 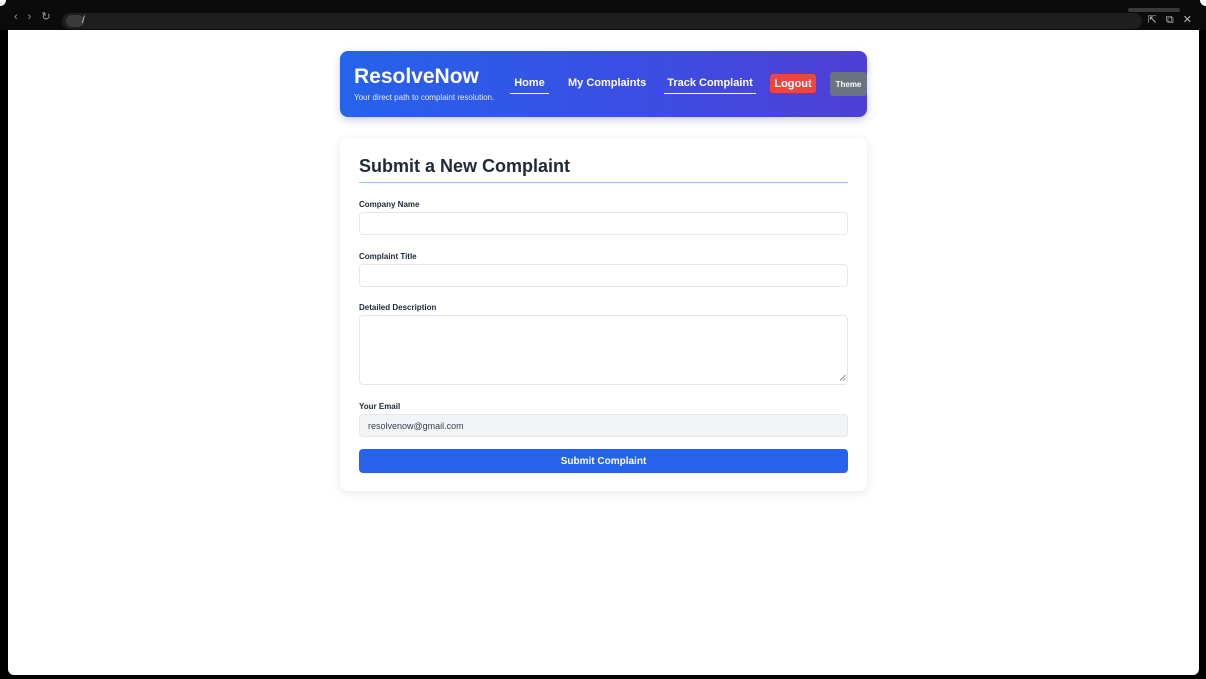 I want to click on url-text: /, so click(x=83, y=20).